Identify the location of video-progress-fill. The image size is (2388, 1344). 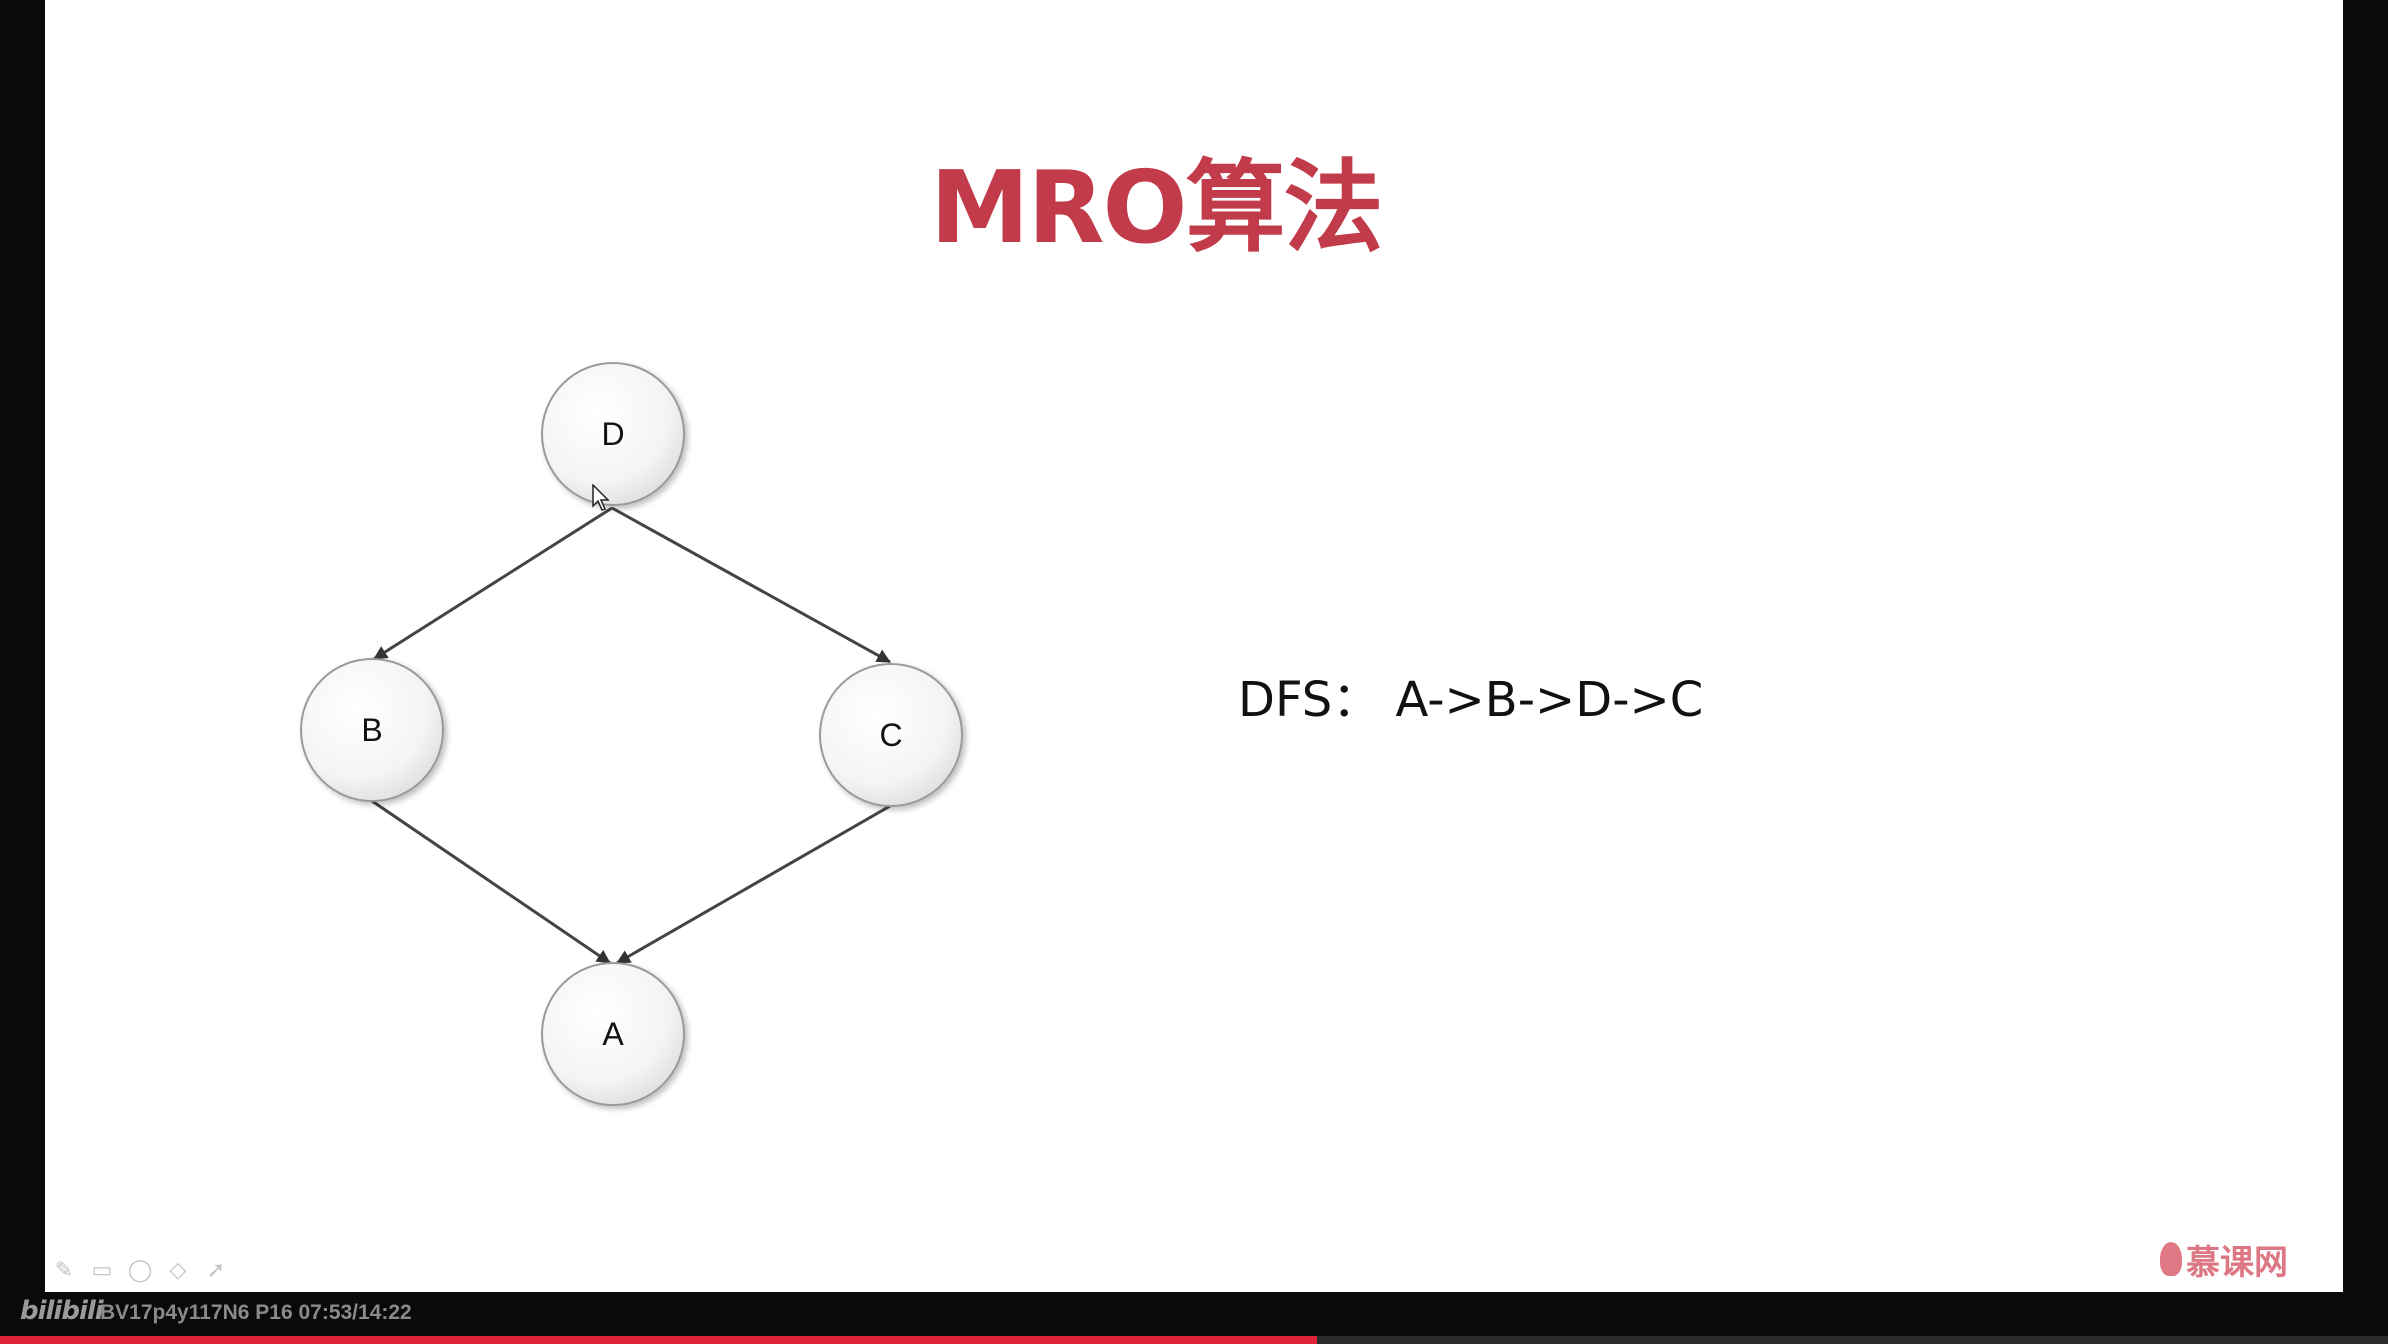
(658, 1340).